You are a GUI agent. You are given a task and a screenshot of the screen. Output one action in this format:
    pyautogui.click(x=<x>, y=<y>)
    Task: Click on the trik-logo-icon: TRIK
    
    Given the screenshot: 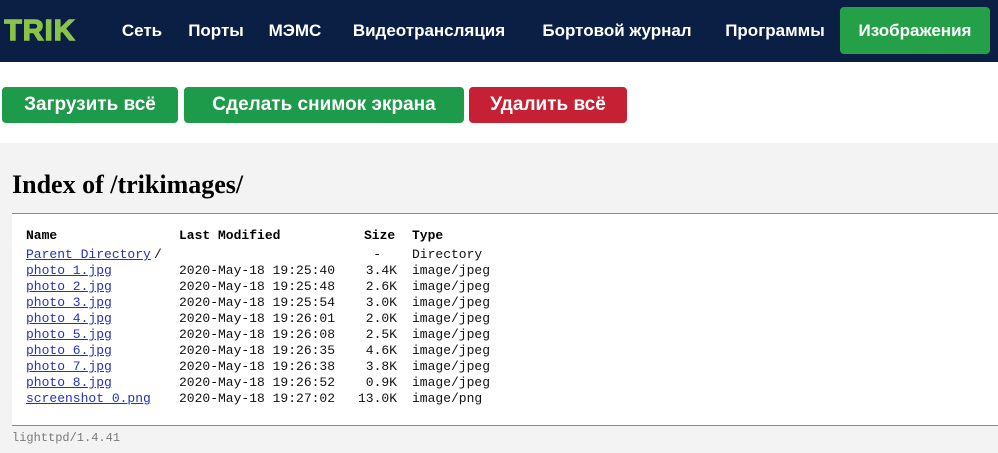 What is the action you would take?
    pyautogui.click(x=40, y=30)
    